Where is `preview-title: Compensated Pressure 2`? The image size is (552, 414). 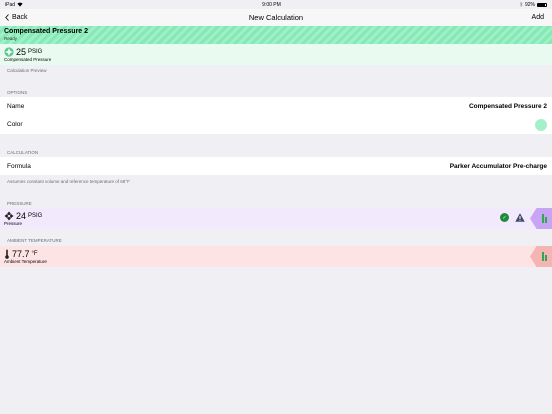 preview-title: Compensated Pressure 2 is located at coordinates (46, 31).